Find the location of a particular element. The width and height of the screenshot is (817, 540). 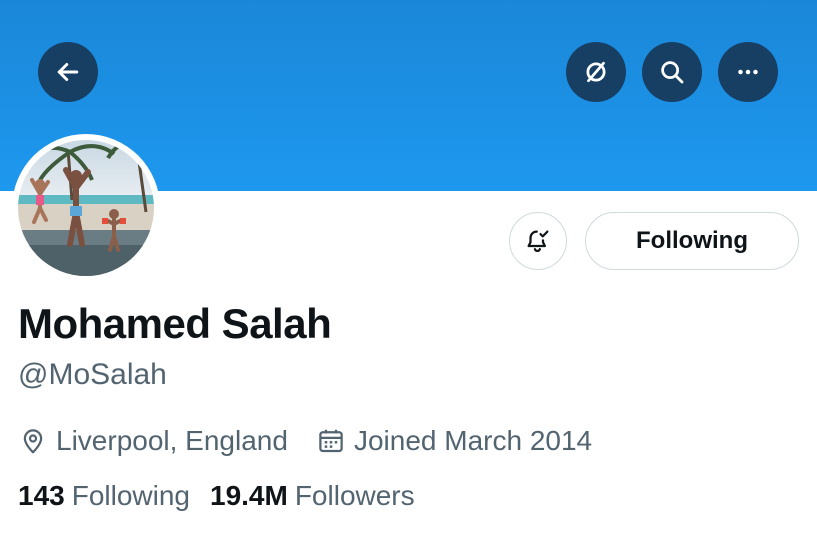

search-icon is located at coordinates (672, 72).